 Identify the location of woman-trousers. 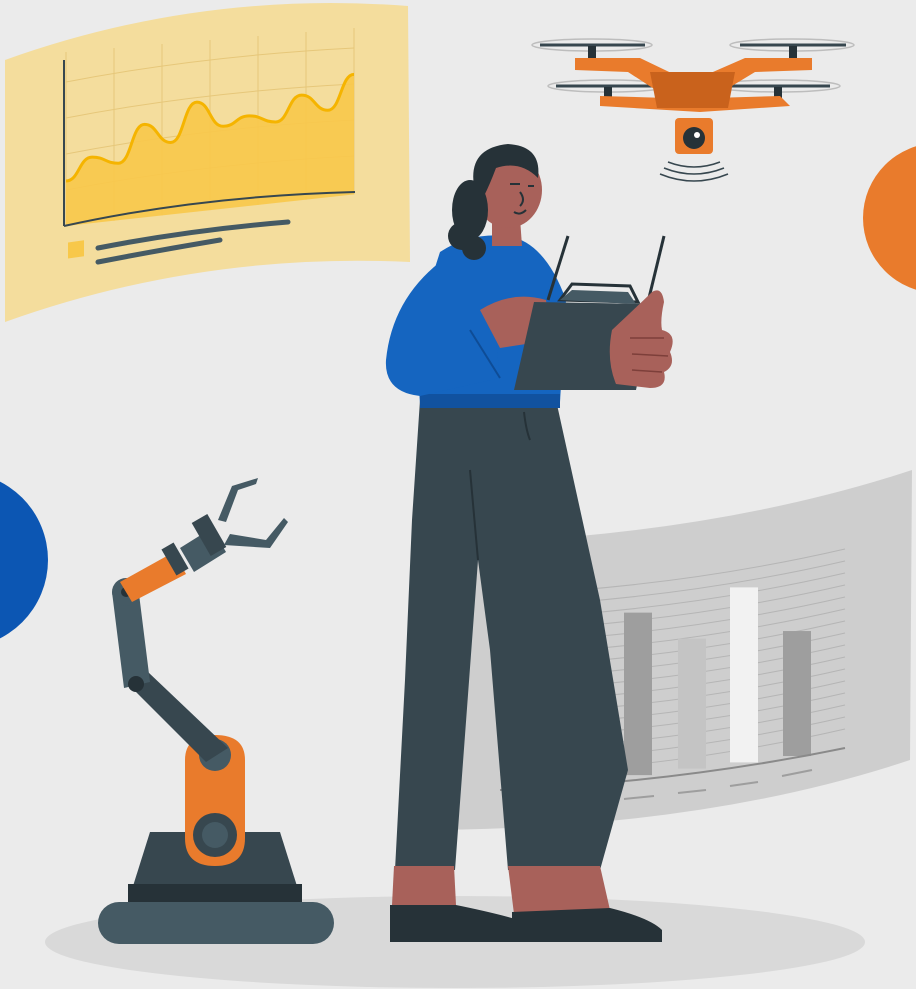
(511, 635).